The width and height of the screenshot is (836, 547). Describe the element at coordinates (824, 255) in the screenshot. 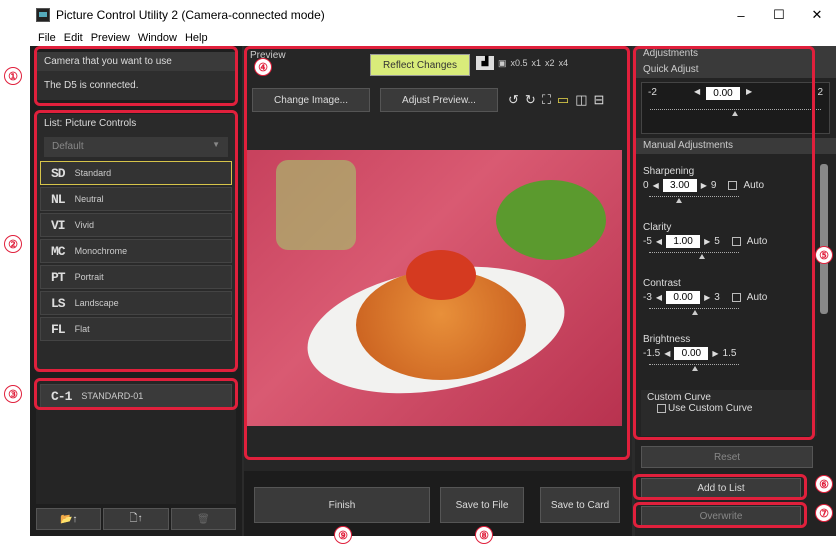

I see `callout-5: ⑤` at that location.